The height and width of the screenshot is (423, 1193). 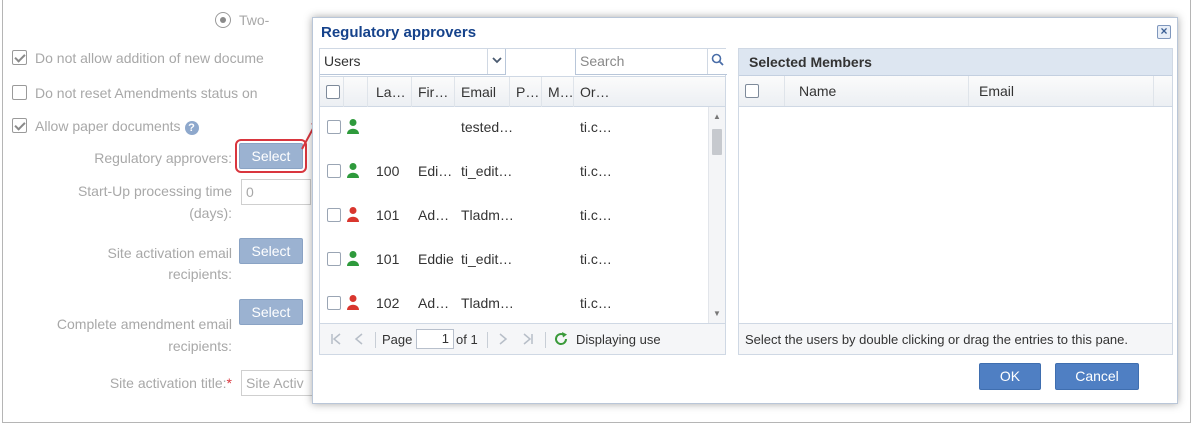 What do you see at coordinates (1097, 376) in the screenshot?
I see `cancel-button: Cancel` at bounding box center [1097, 376].